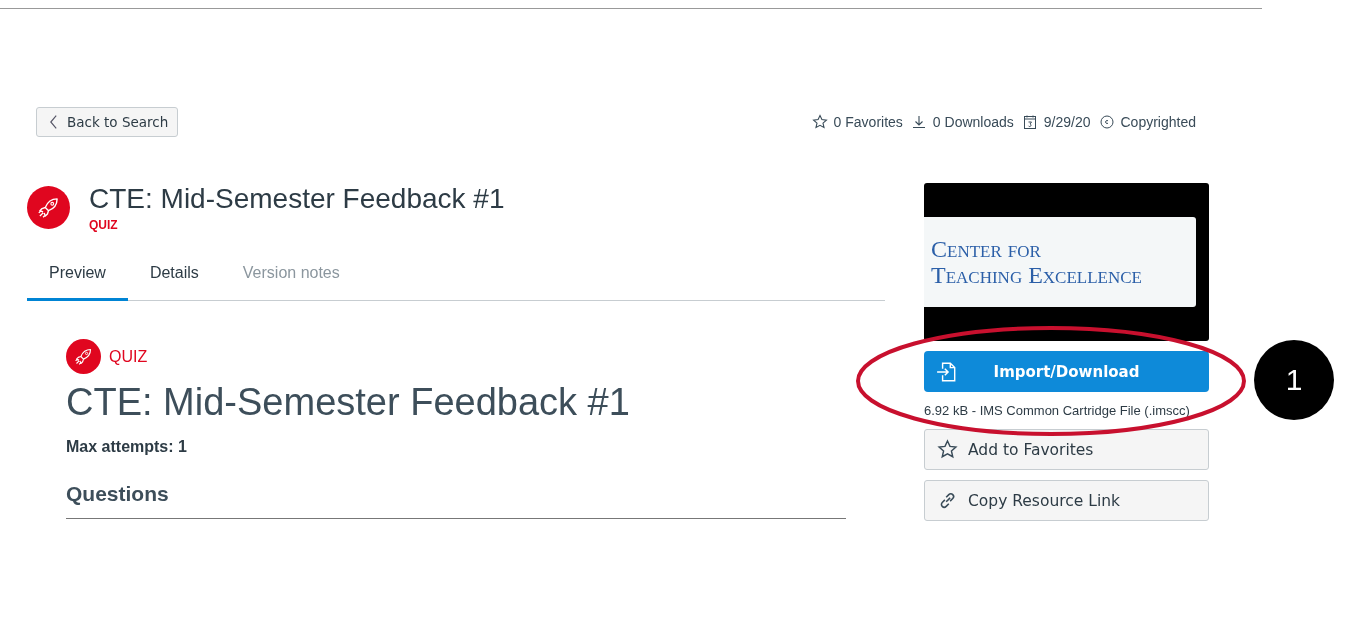 The height and width of the screenshot is (641, 1348). I want to click on import-download-button: Import/Download, so click(1066, 371).